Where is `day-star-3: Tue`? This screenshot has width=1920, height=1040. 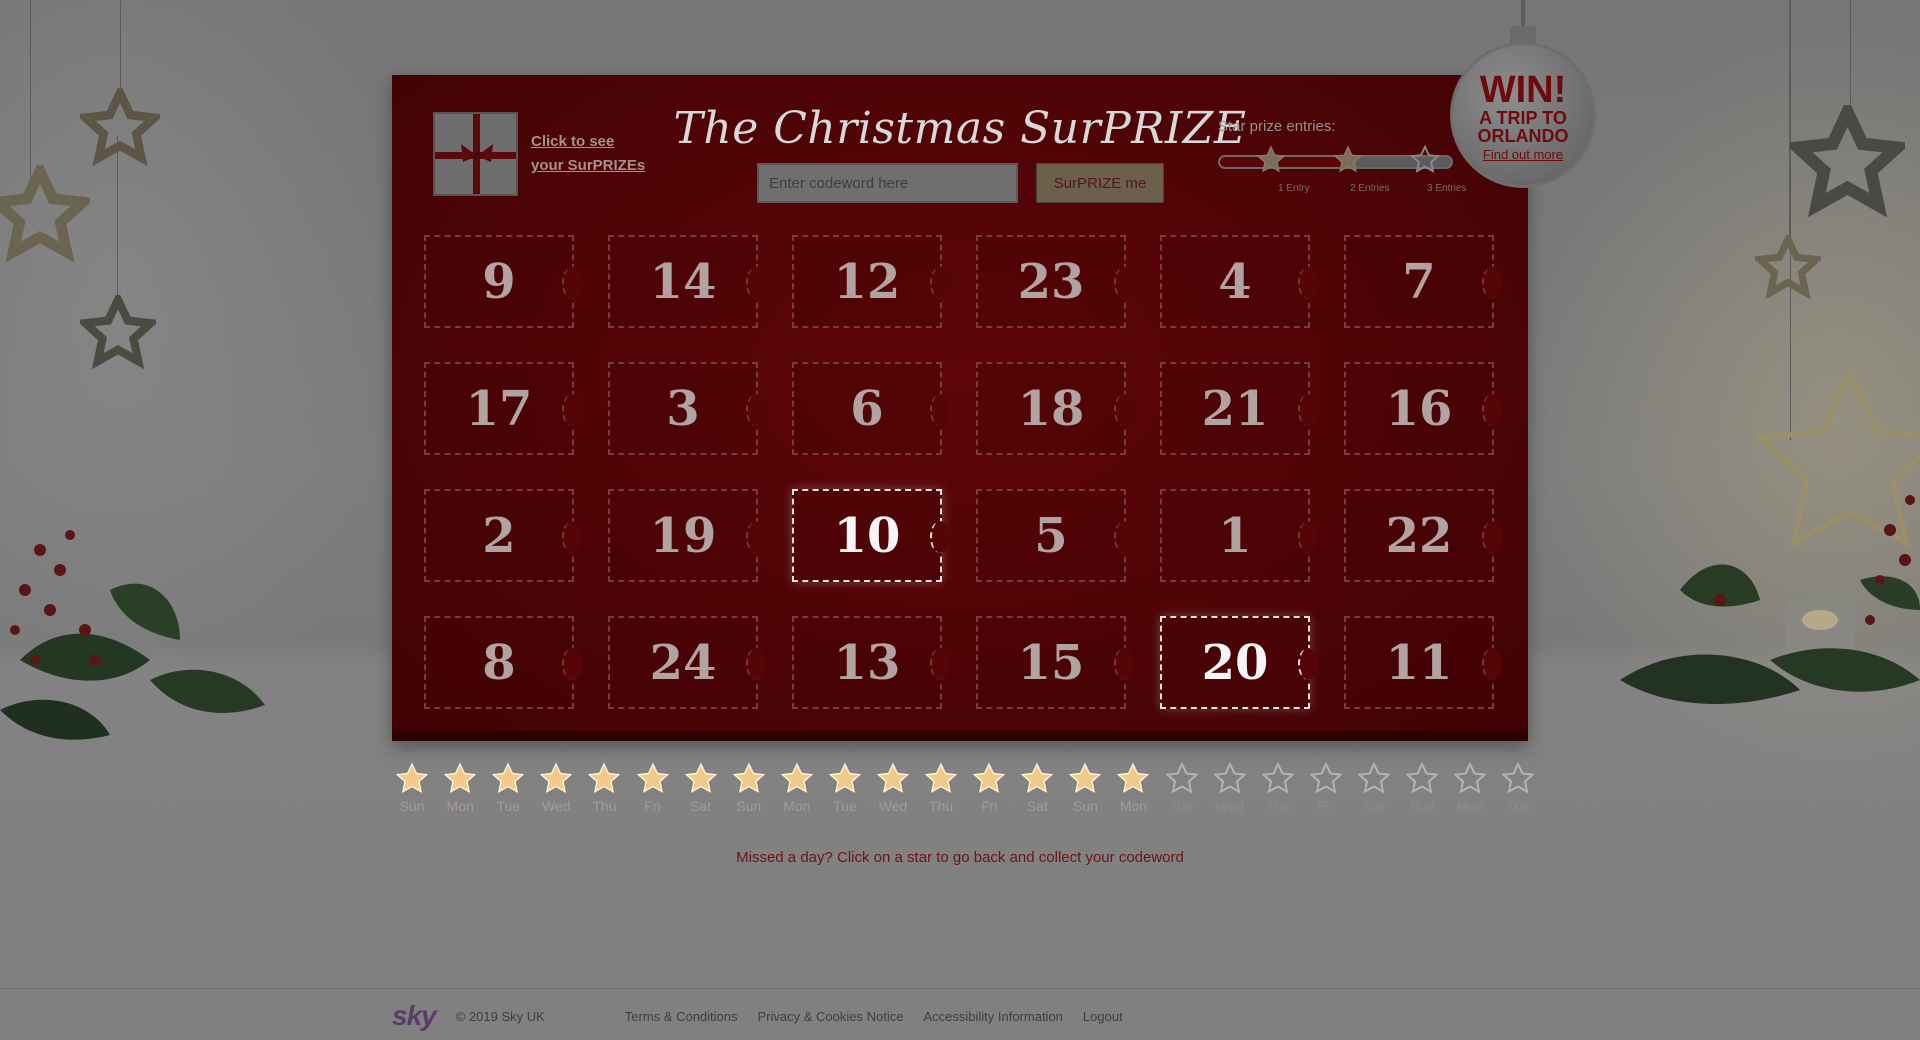 day-star-3: Tue is located at coordinates (508, 788).